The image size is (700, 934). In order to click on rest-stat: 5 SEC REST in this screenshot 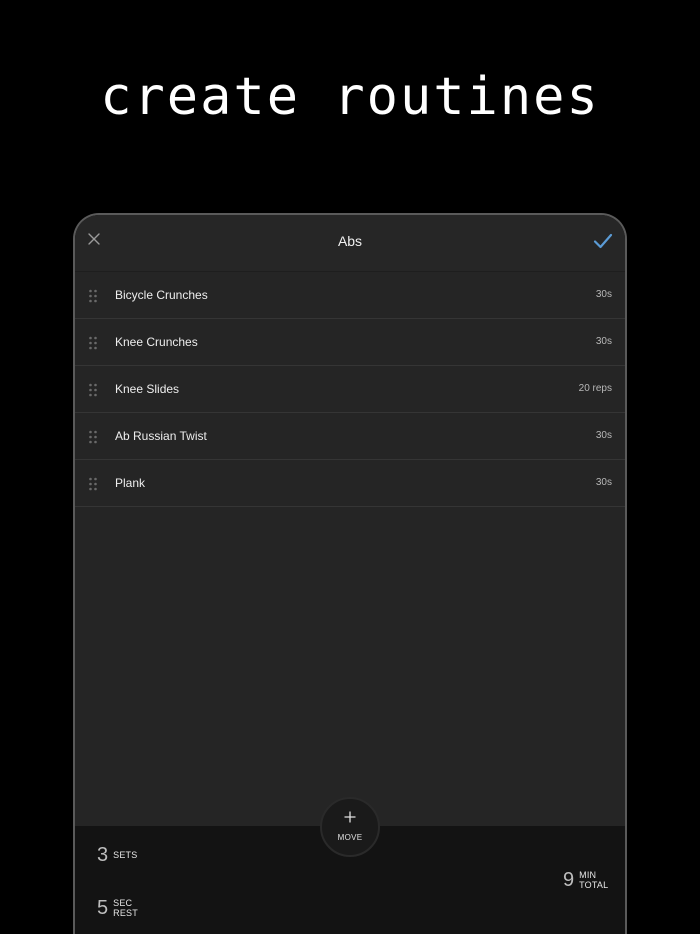, I will do `click(117, 908)`.